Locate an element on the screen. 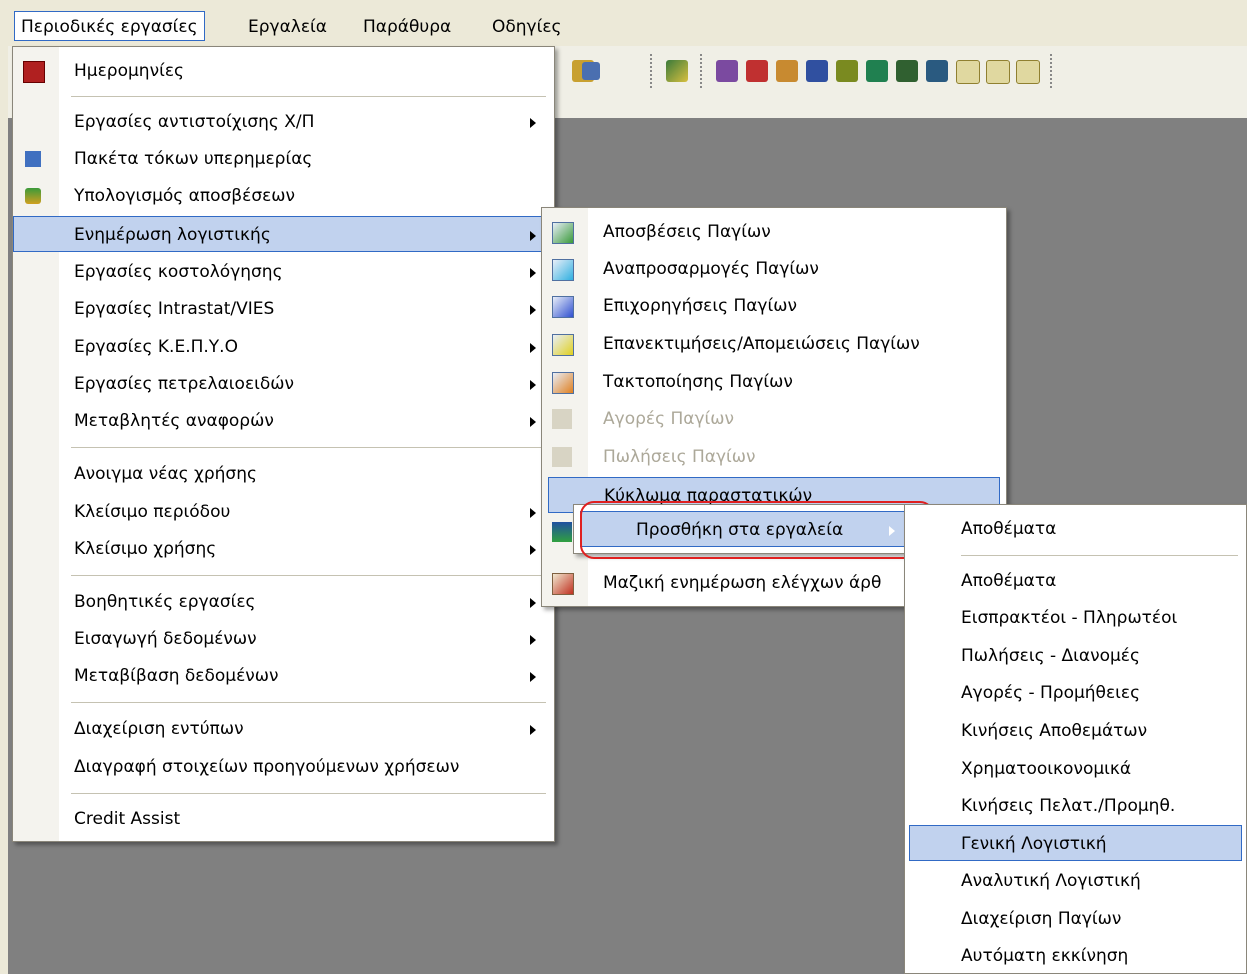  menu-item-intrastat: Εργασίες Intrastat/VIES is located at coordinates (283, 309).